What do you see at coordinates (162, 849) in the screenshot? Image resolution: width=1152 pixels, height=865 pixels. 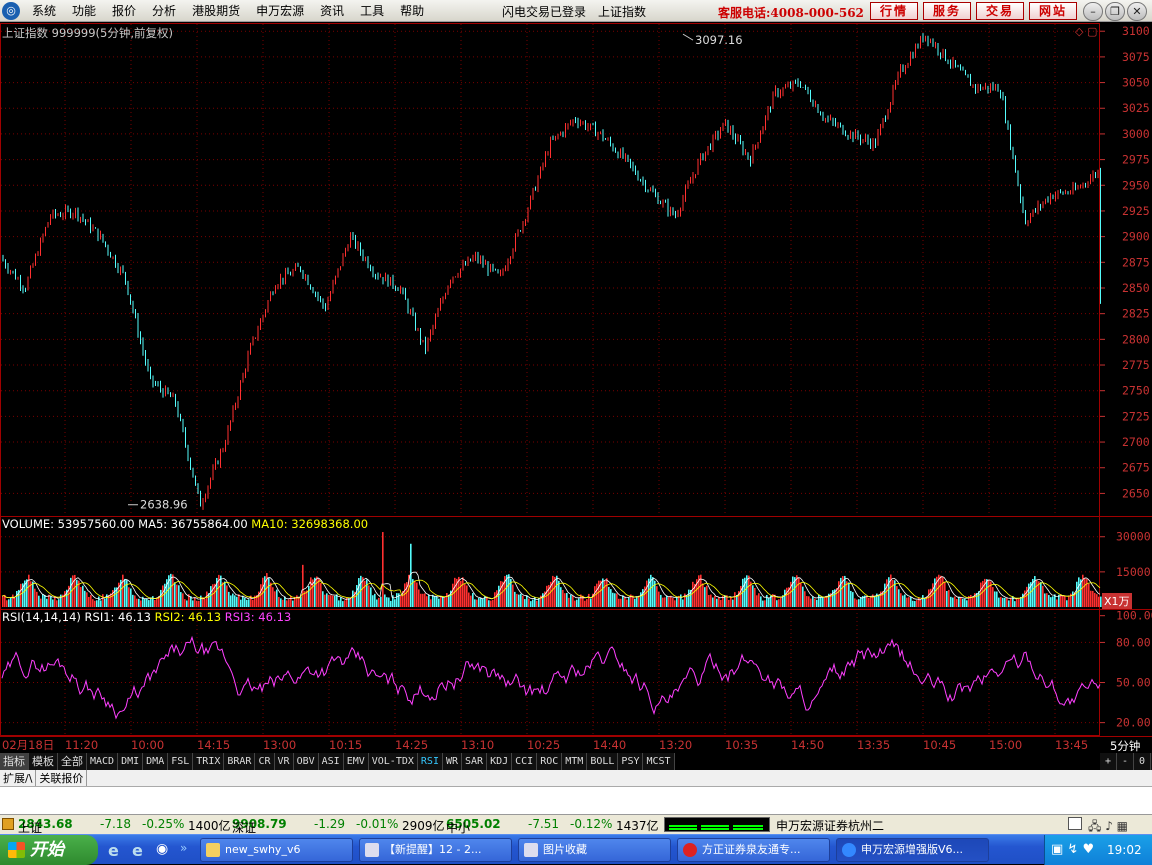 I see `media-icon: ◉` at bounding box center [162, 849].